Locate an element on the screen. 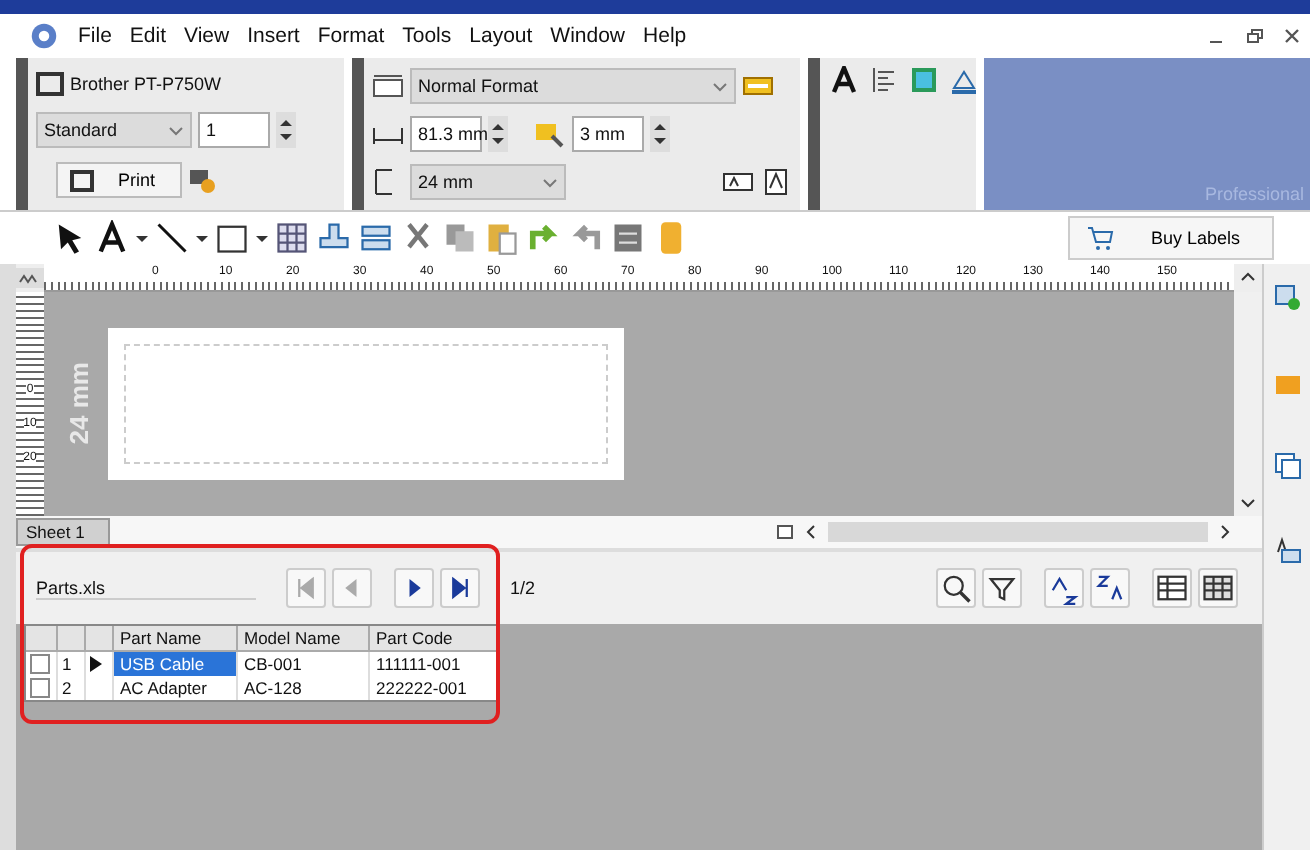 The height and width of the screenshot is (850, 1310). menu-item: Tools is located at coordinates (427, 36).